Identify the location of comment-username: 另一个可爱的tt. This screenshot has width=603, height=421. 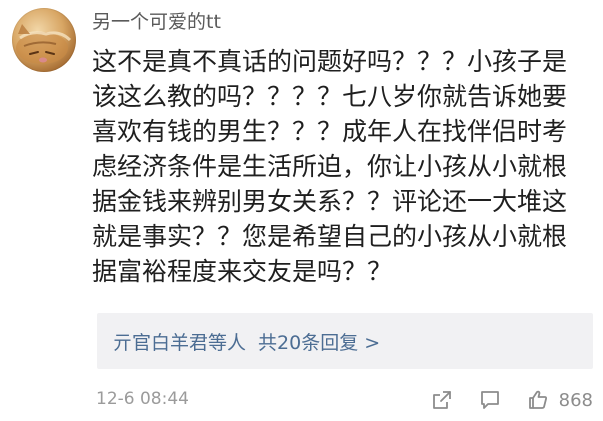
(156, 22).